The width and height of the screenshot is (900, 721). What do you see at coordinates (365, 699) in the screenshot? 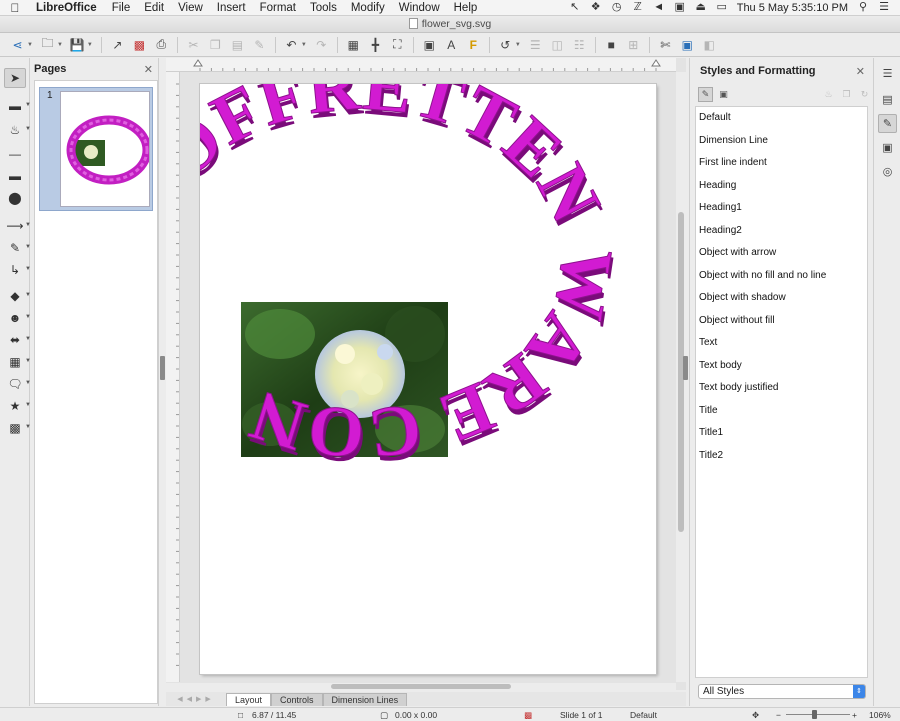
I see `tab-dimension-lines: Dimension Lines` at bounding box center [365, 699].